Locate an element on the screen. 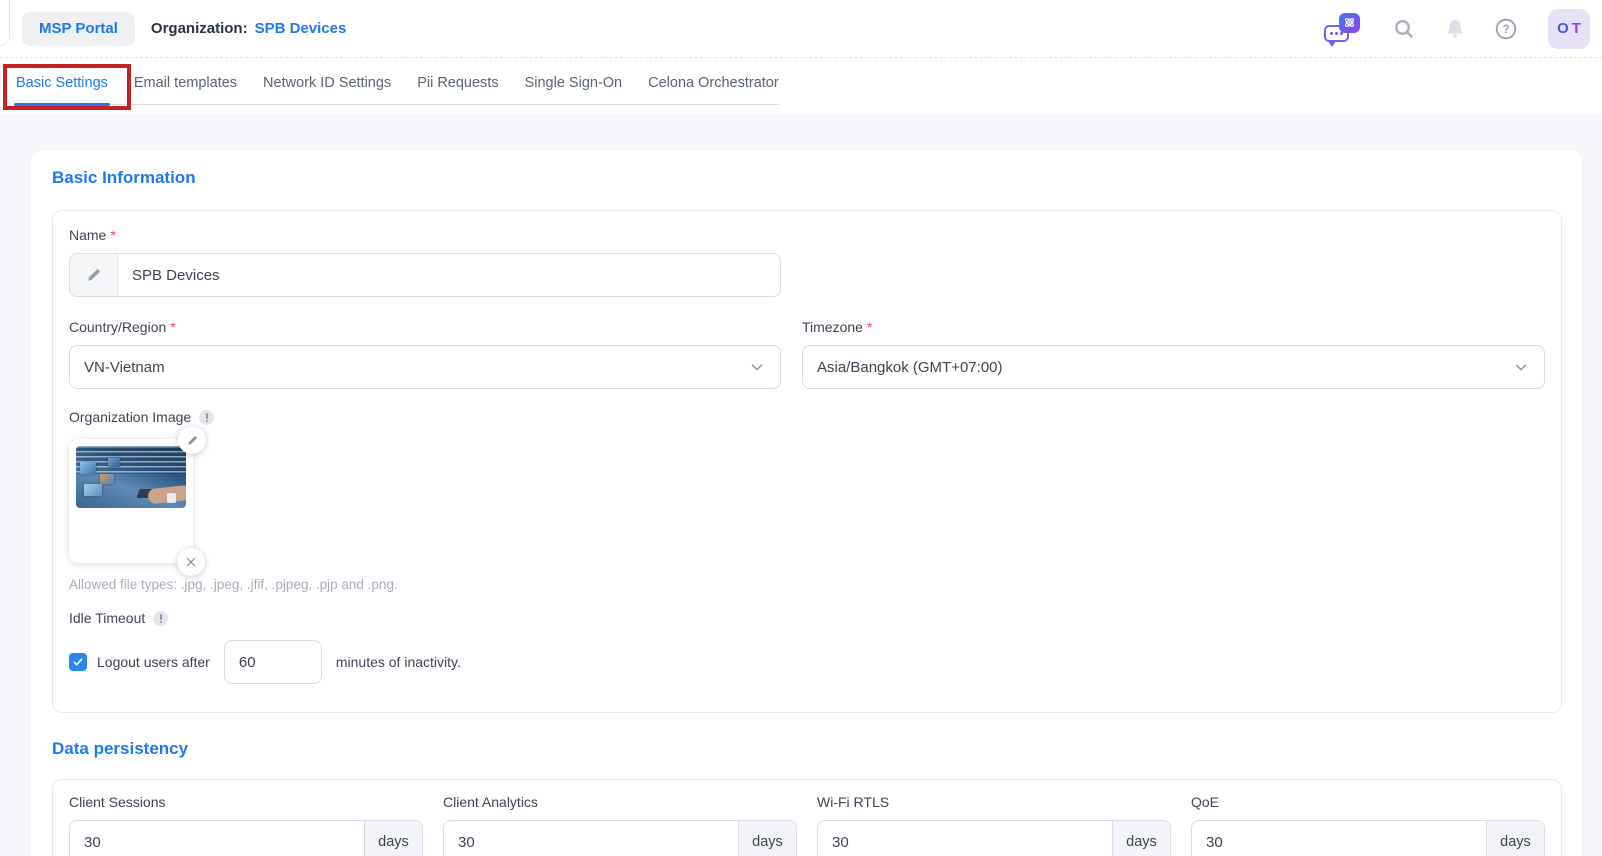 This screenshot has height=856, width=1602. close-icon is located at coordinates (191, 562).